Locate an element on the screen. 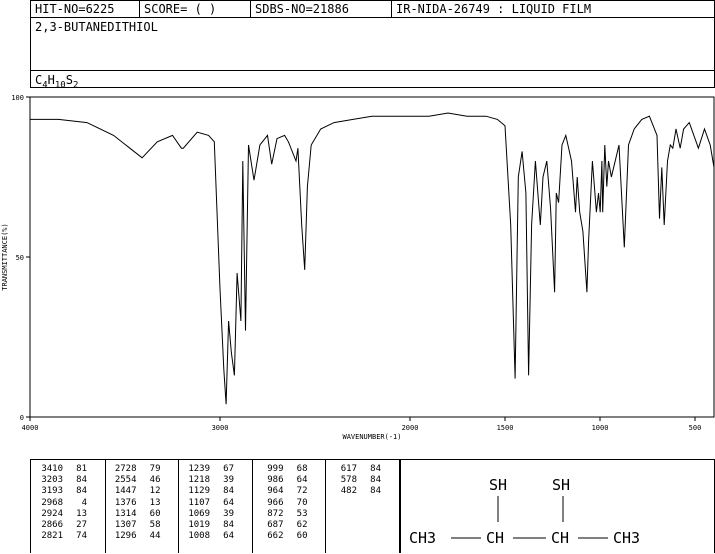 Image resolution: width=715 pixels, height=554 pixels. y-tick-label: 100 is located at coordinates (17, 98).